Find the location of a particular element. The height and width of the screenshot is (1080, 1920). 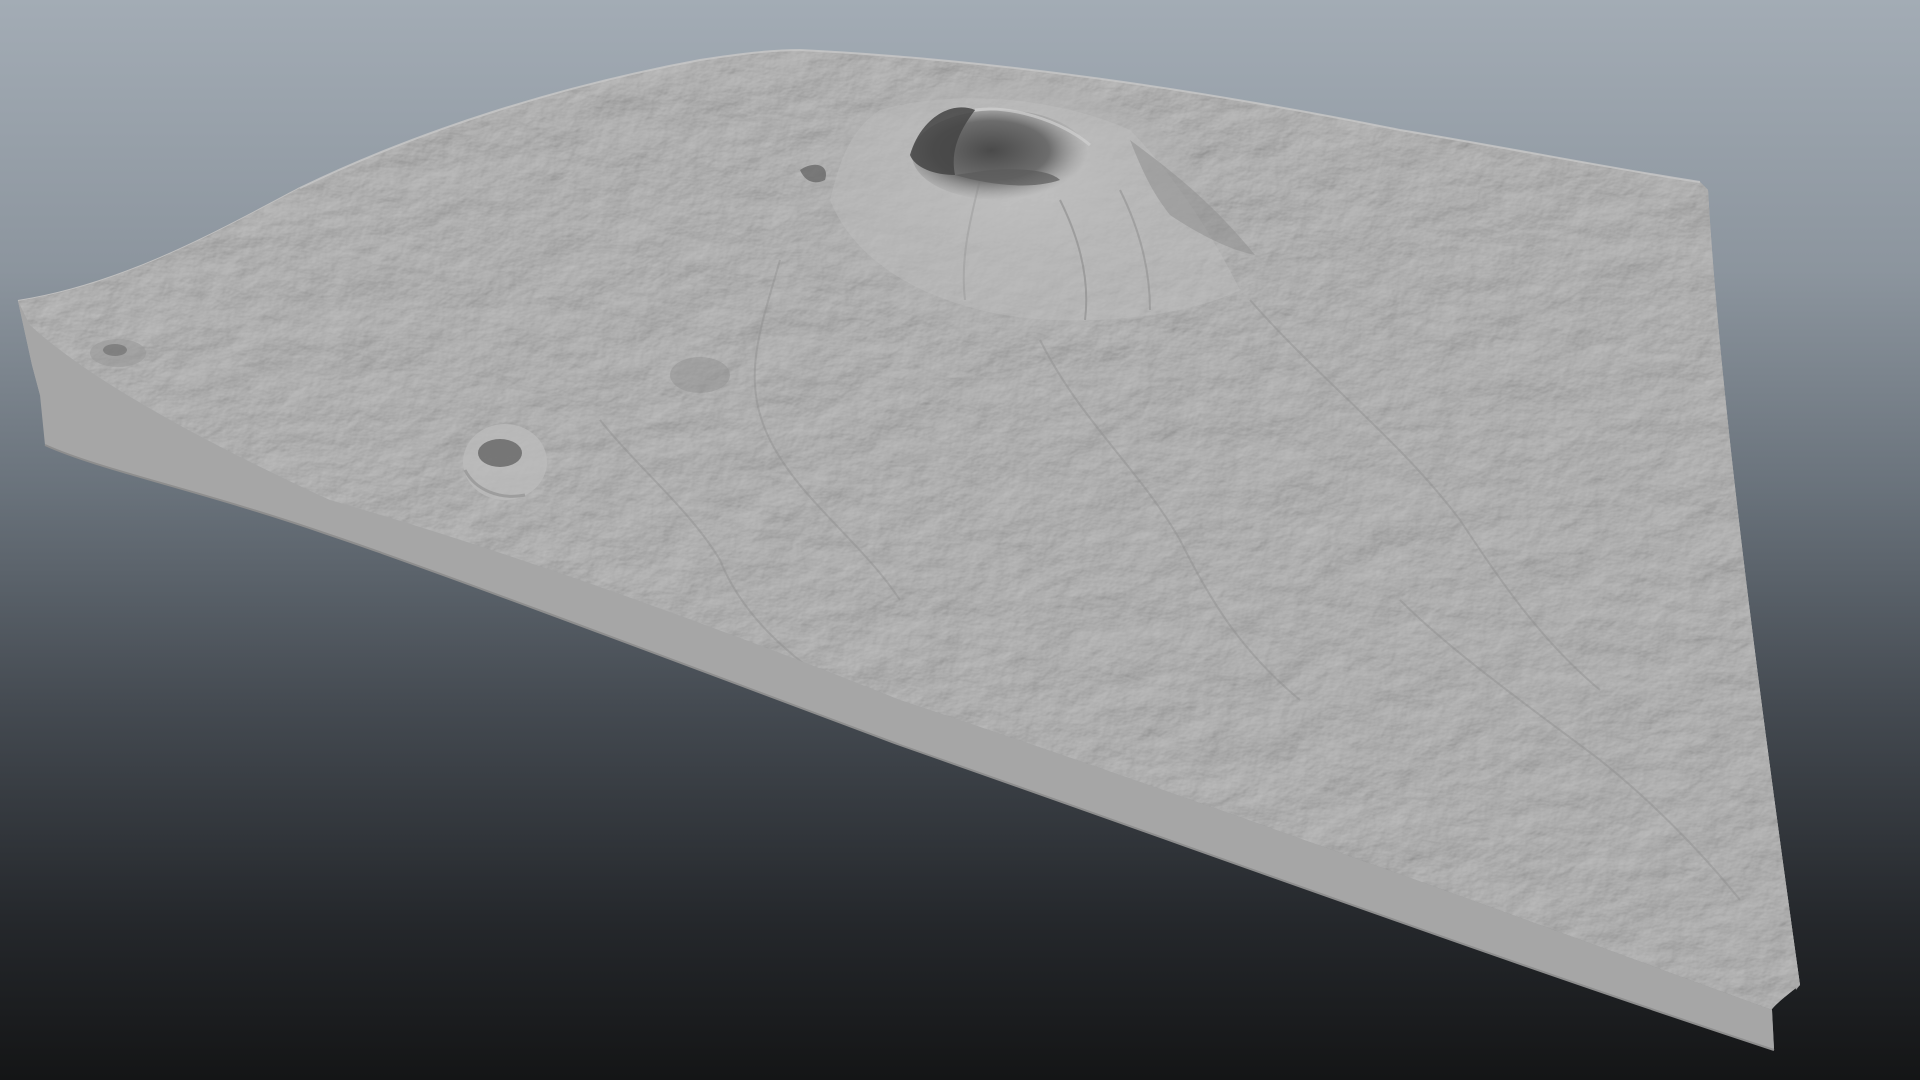

secondary-crater is located at coordinates (505, 462).